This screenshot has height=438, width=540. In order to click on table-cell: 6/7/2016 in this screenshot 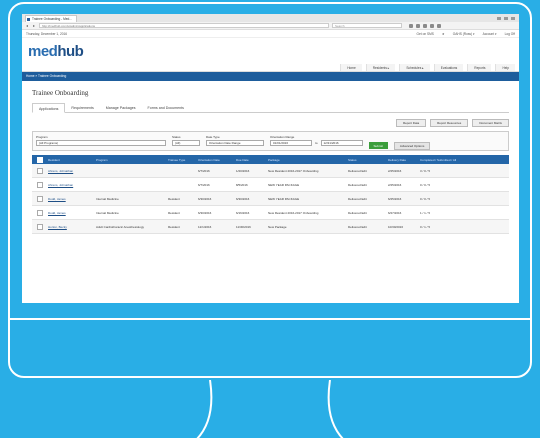, I will do `click(204, 184)`.